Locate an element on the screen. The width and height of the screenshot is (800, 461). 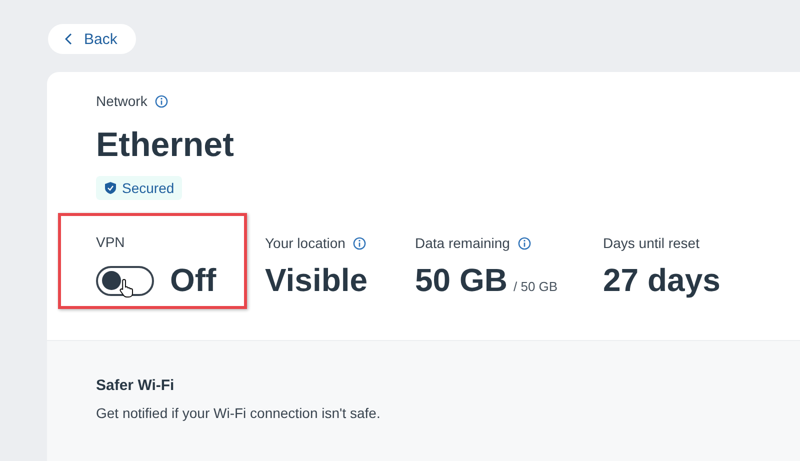
back-button: Back is located at coordinates (92, 39).